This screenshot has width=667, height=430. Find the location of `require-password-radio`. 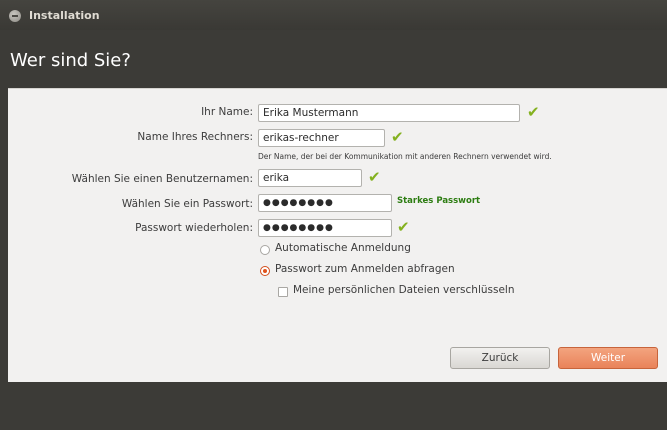

require-password-radio is located at coordinates (265, 271).